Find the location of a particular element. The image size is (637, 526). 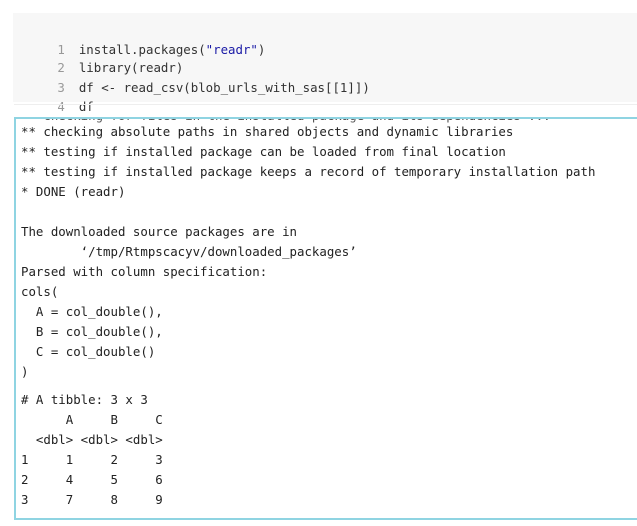

output-line: Parsed with column specification: is located at coordinates (144, 271).